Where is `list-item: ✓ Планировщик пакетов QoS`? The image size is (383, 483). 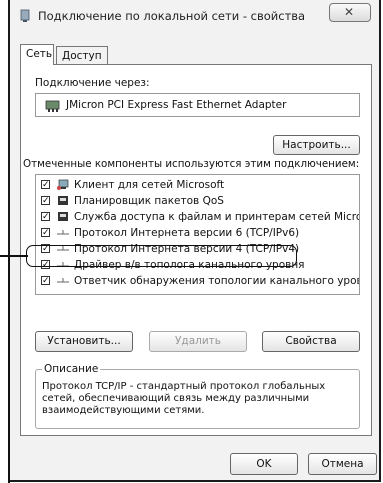
list-item: ✓ Планировщик пакетов QoS is located at coordinates (197, 201).